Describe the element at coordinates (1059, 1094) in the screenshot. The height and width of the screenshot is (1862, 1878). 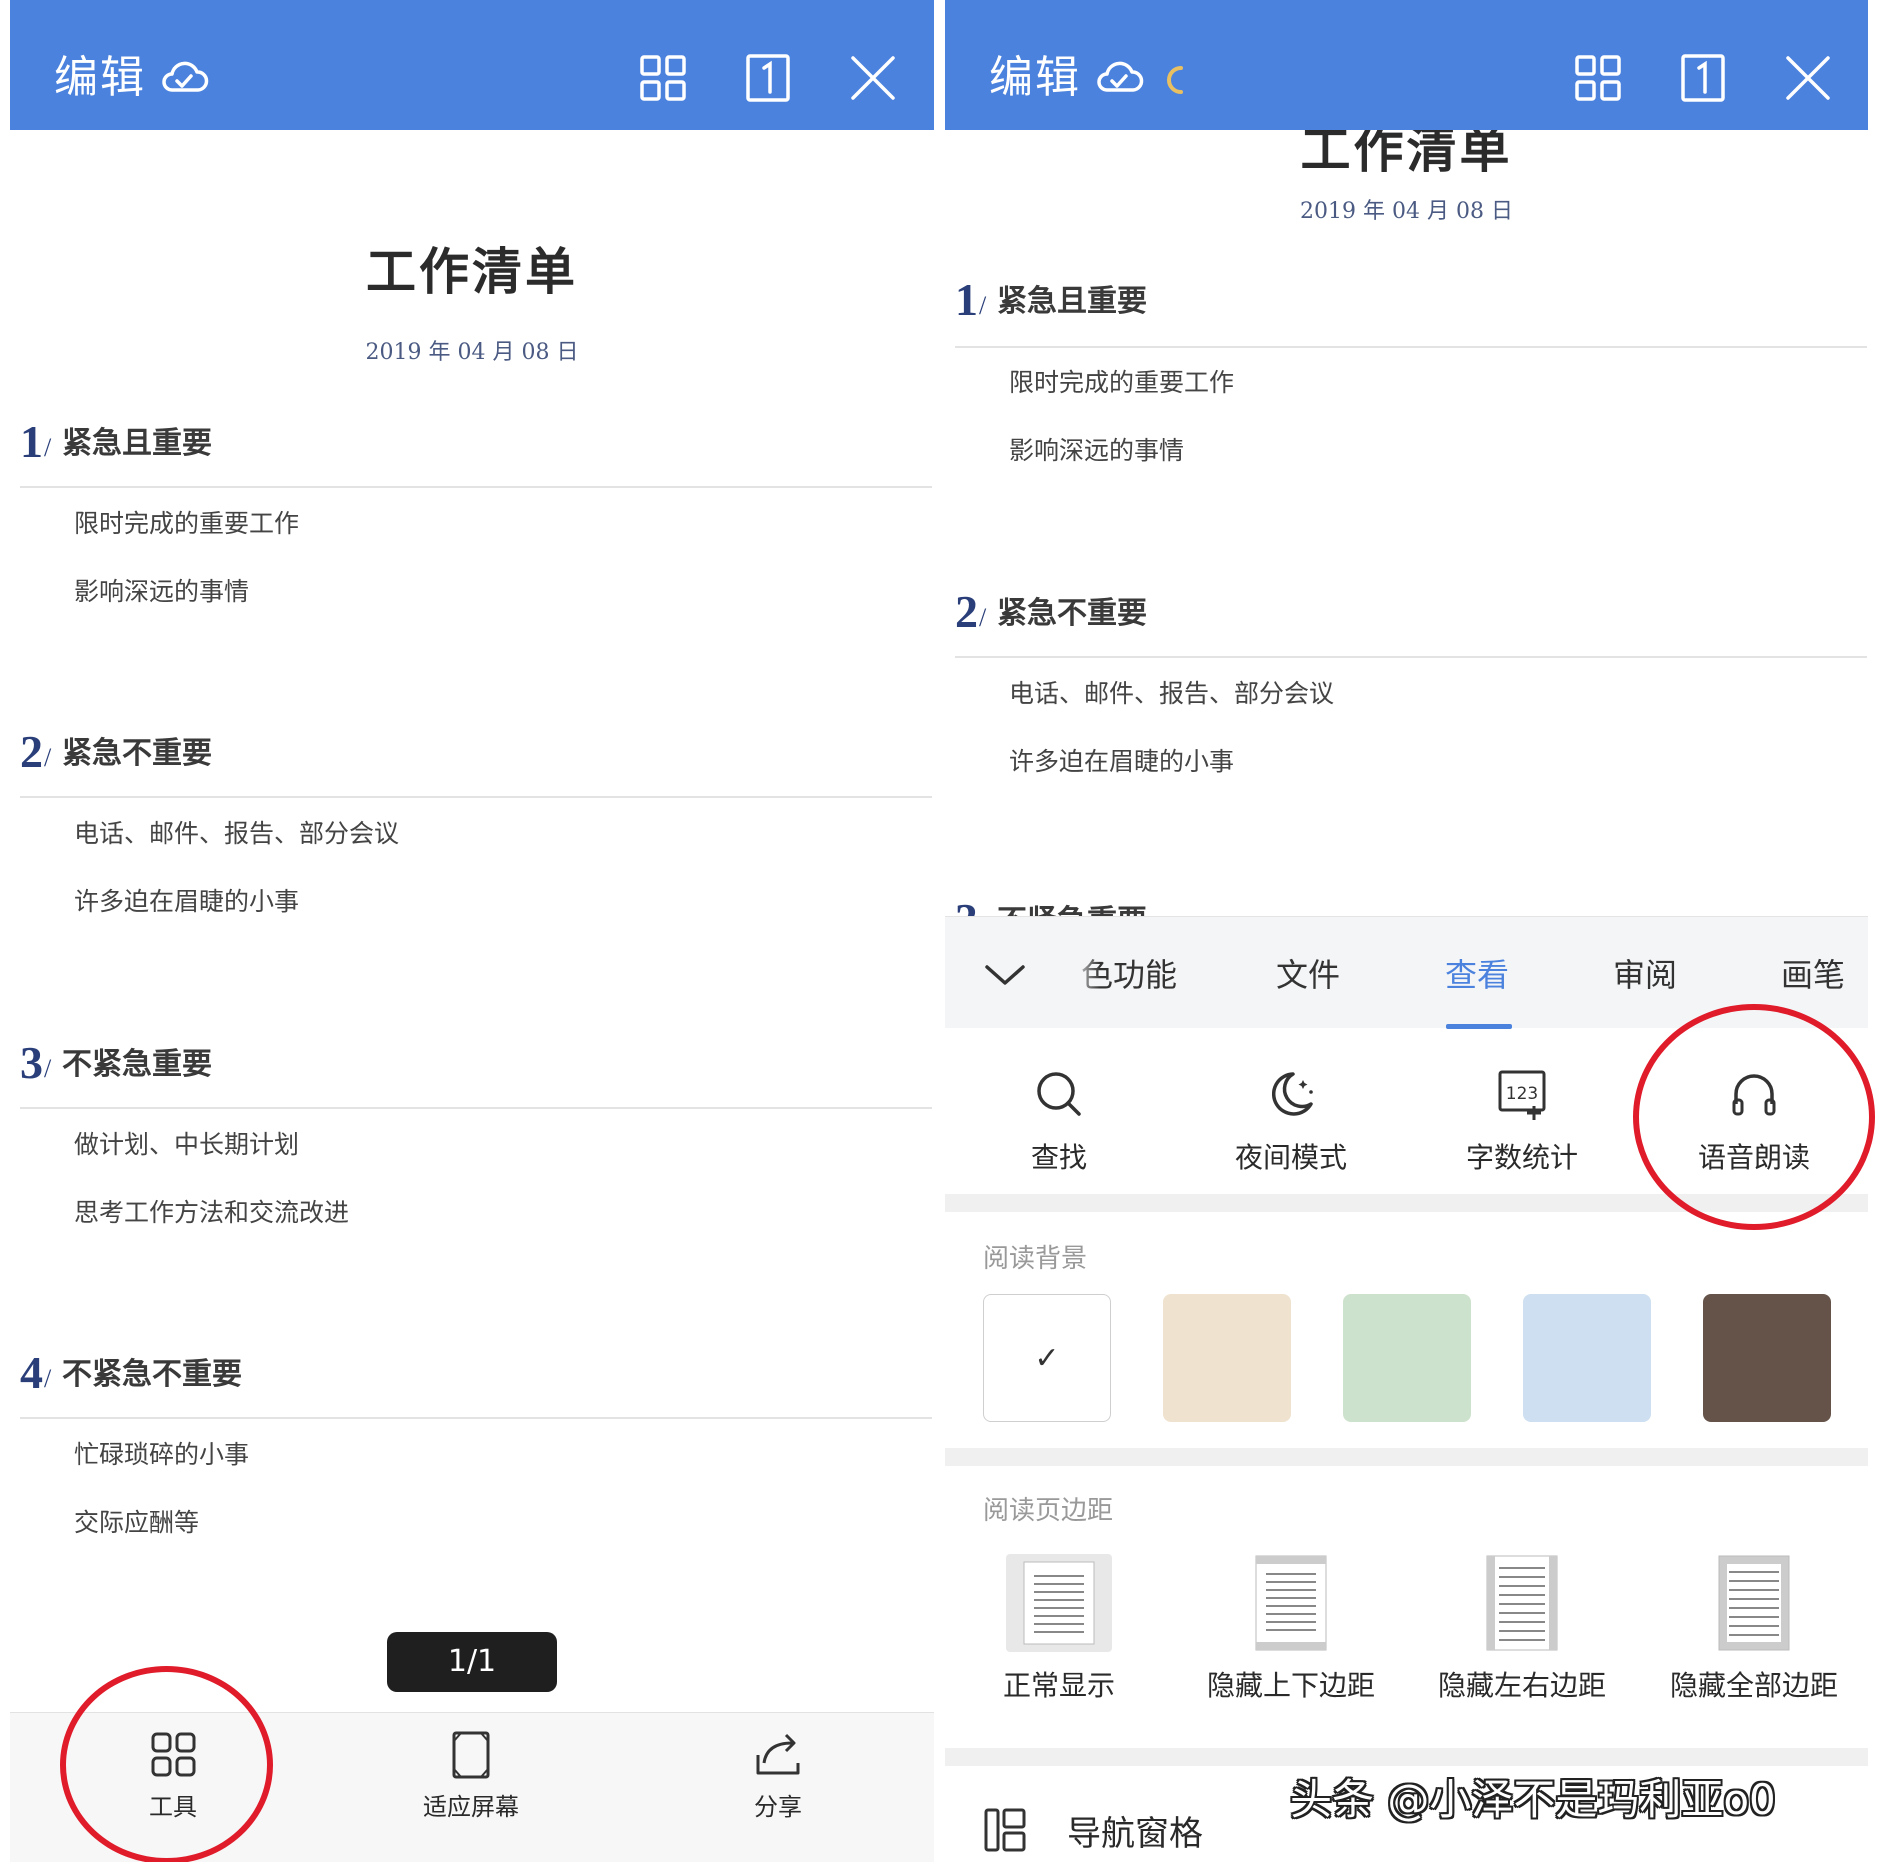
I see `search-icon` at that location.